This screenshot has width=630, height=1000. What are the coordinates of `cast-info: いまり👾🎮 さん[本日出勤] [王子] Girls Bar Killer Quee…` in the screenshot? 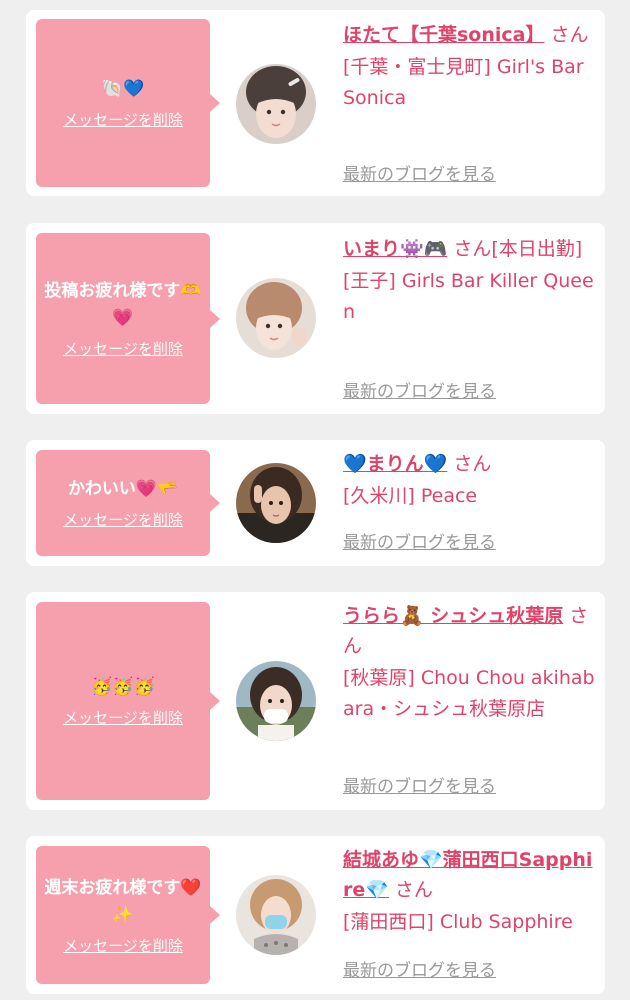 It's located at (470, 281).